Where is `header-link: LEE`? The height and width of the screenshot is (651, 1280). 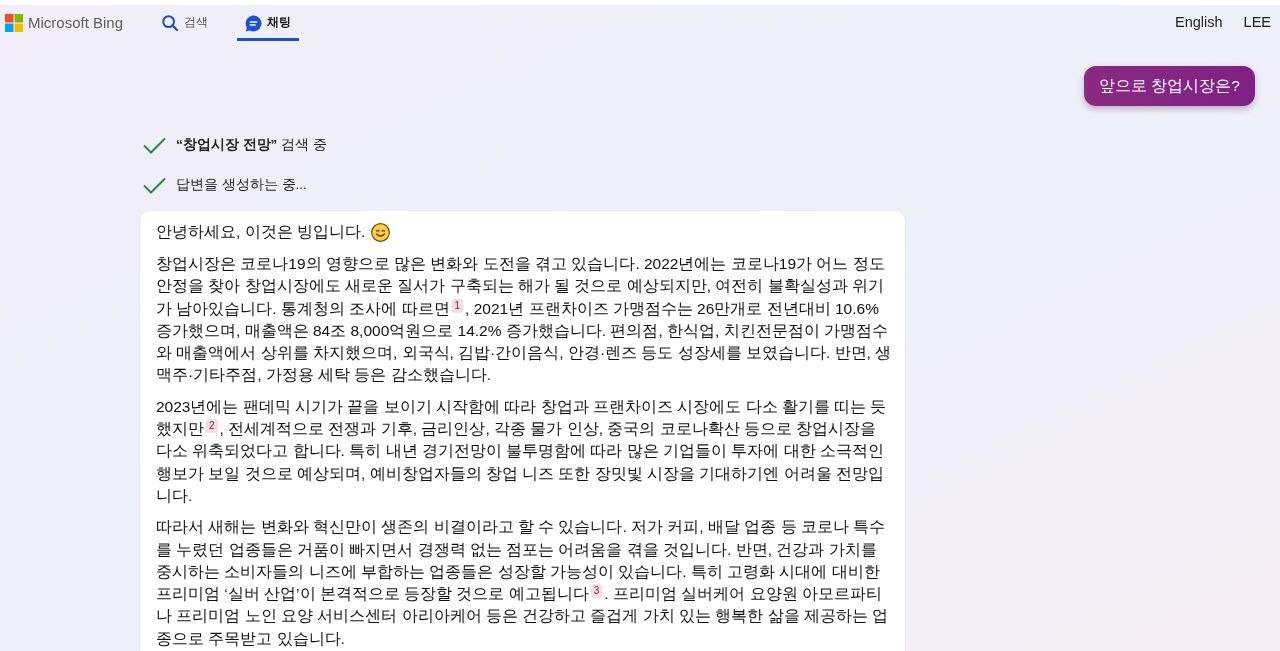
header-link: LEE is located at coordinates (1257, 23).